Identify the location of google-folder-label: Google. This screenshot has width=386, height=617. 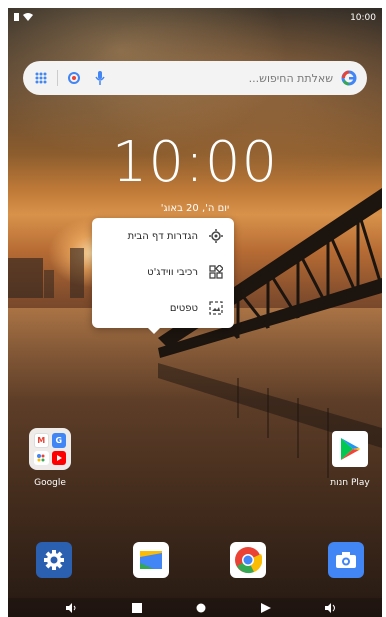
(50, 483).